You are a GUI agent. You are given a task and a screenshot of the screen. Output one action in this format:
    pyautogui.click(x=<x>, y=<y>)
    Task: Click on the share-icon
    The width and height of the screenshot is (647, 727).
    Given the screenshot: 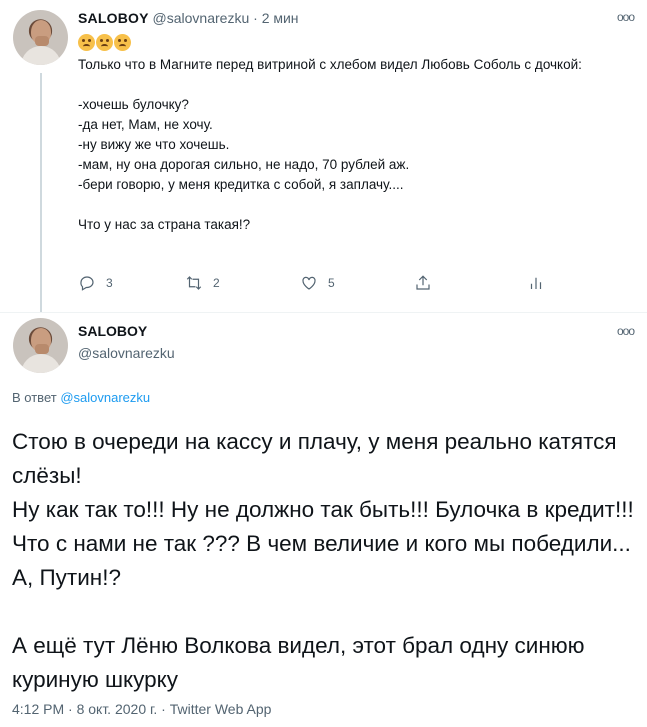 What is the action you would take?
    pyautogui.click(x=423, y=282)
    